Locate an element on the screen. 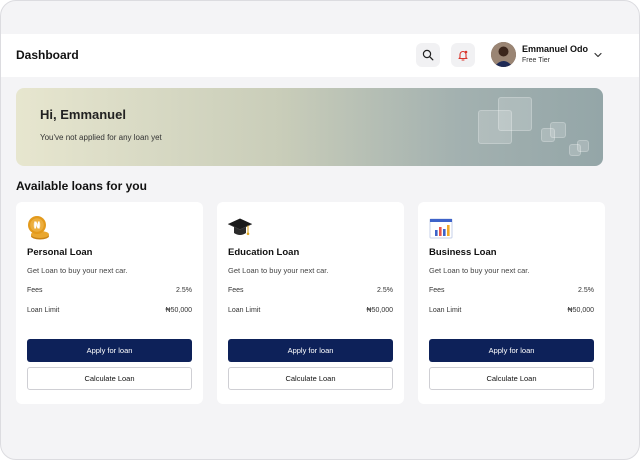 This screenshot has height=460, width=640. notifications-button is located at coordinates (463, 55).